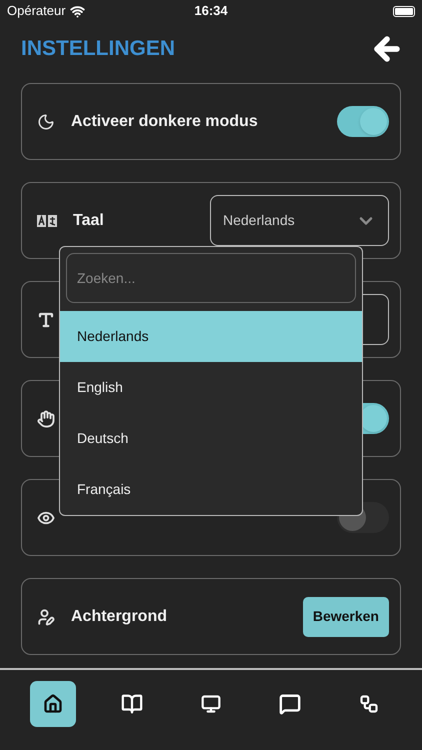 The width and height of the screenshot is (422, 750). I want to click on dropdown-option: Nederlands, so click(211, 336).